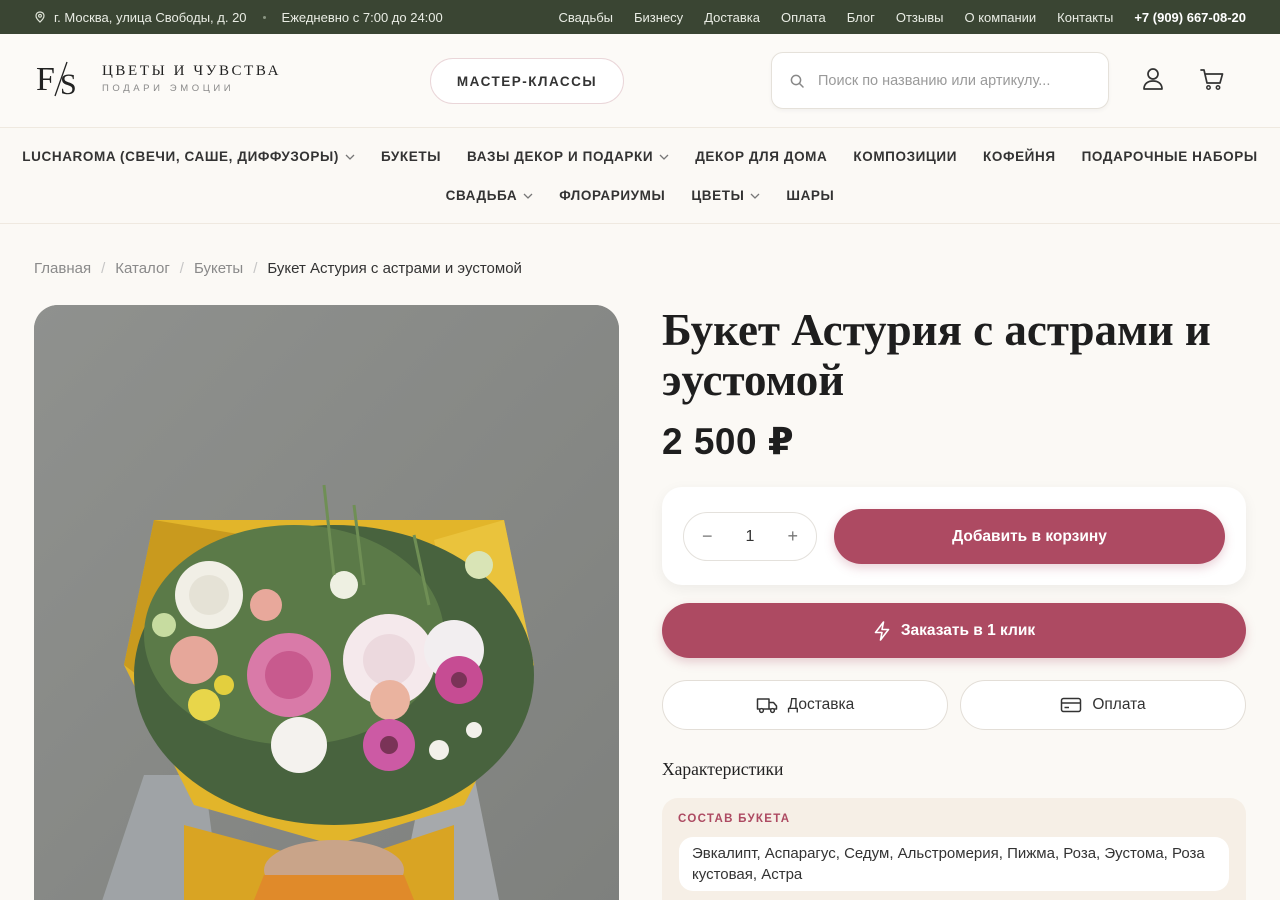  What do you see at coordinates (218, 268) in the screenshot?
I see `breadcrumb-bouquets: Букеты` at bounding box center [218, 268].